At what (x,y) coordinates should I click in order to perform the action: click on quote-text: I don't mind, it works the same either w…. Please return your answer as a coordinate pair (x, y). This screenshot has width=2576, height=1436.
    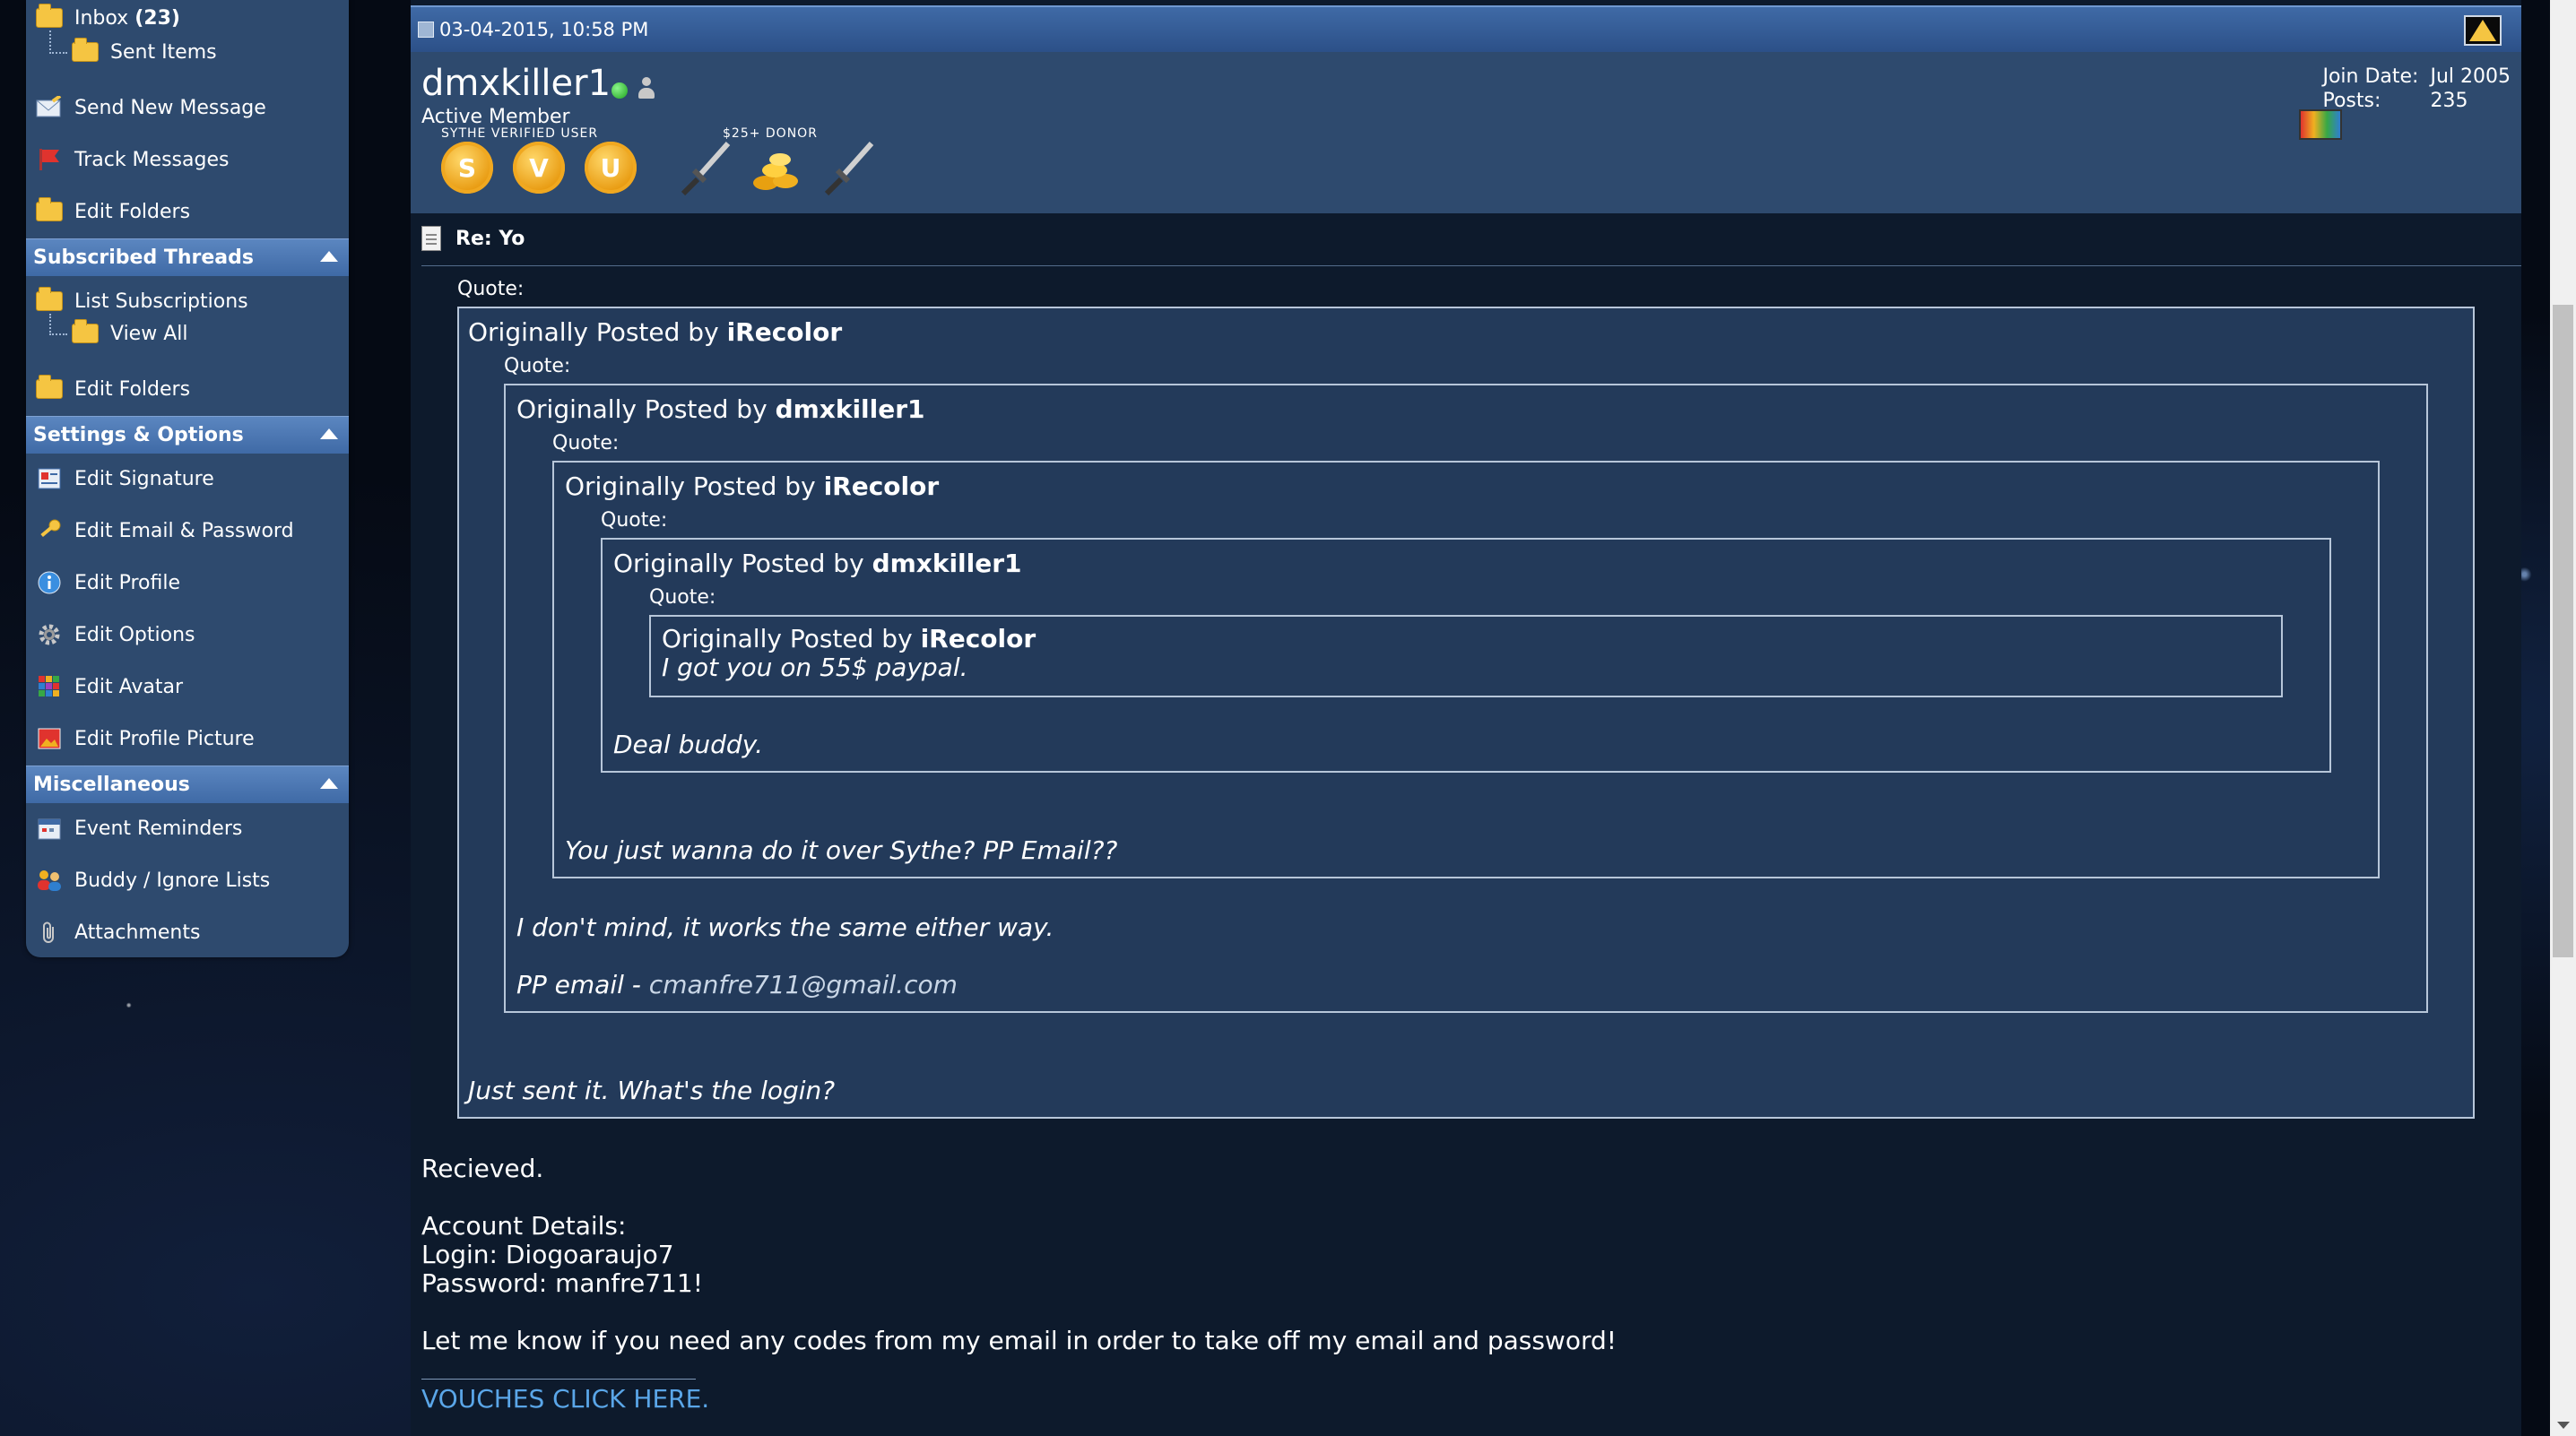
    Looking at the image, I should click on (785, 928).